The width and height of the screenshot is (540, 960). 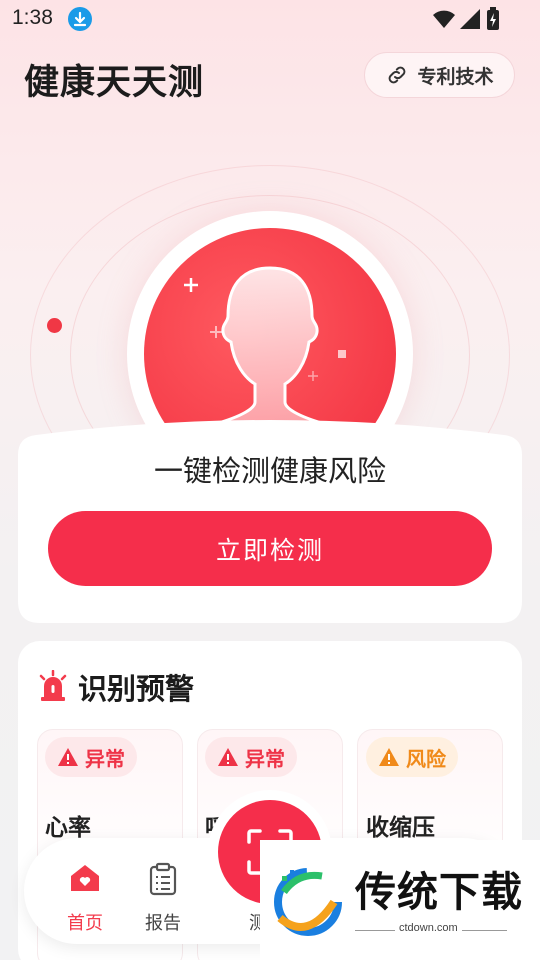 What do you see at coordinates (444, 19) in the screenshot?
I see `wifi-icon` at bounding box center [444, 19].